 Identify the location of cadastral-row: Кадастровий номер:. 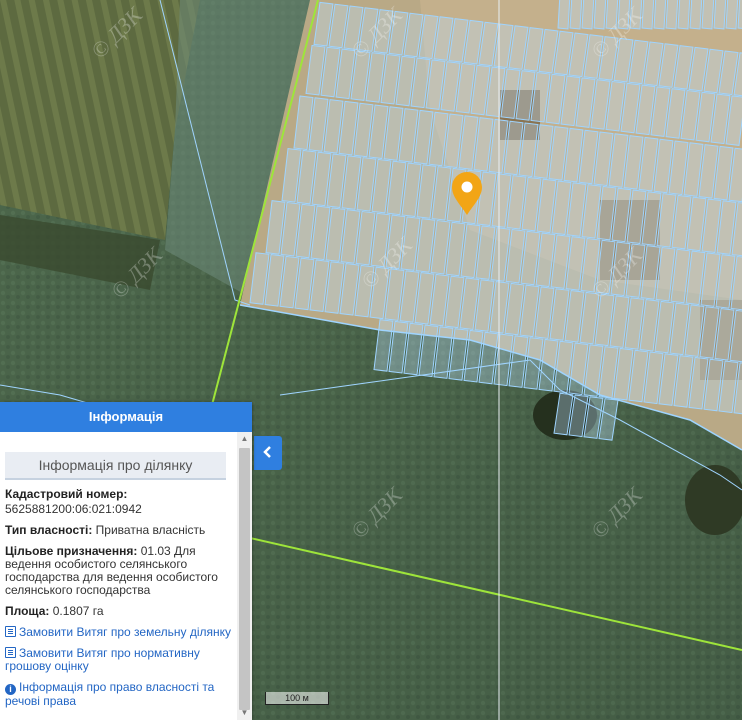
(120, 494).